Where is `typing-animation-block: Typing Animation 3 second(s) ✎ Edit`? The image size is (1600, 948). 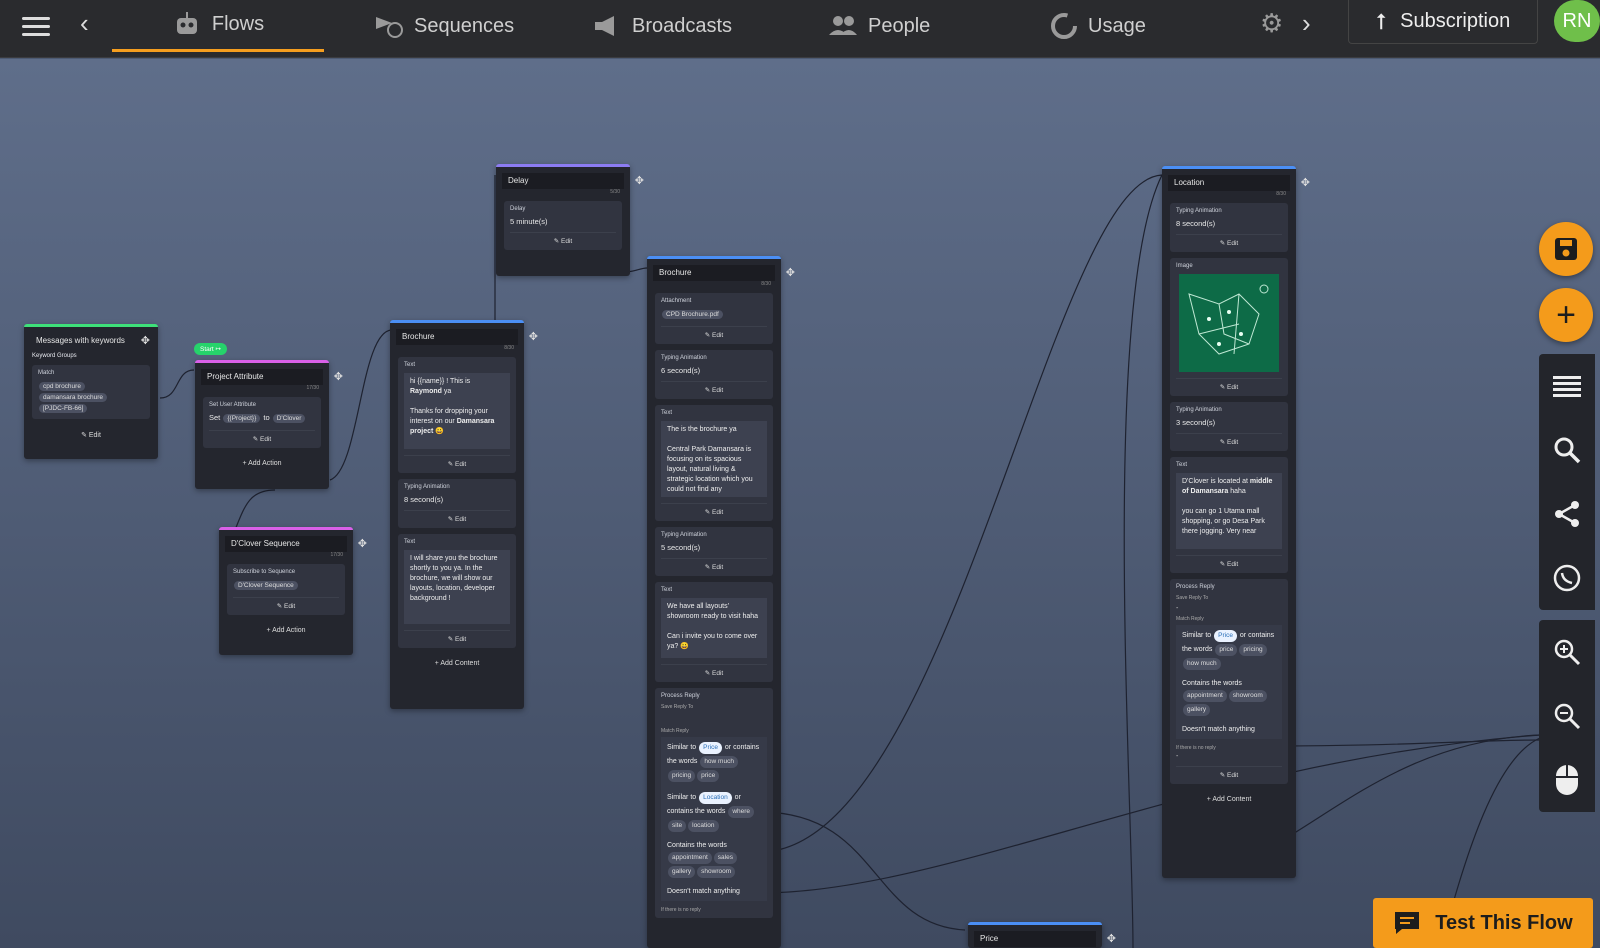
typing-animation-block: Typing Animation 3 second(s) ✎ Edit is located at coordinates (1229, 426).